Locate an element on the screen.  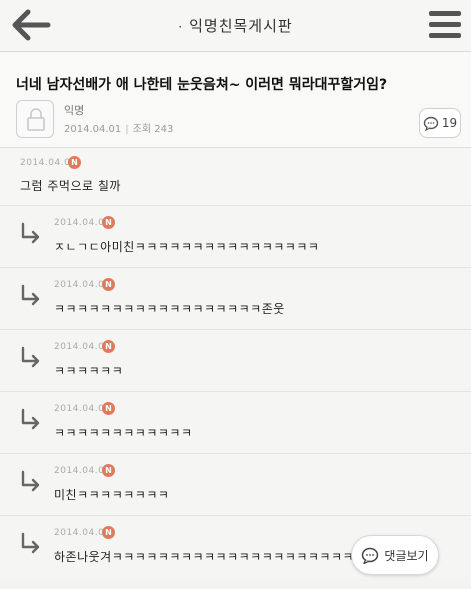
reply-item: 2014.04.01 N ㅋㅋㅋㅋㅋㅋㅋㅋㅋㅋㅋㅋ is located at coordinates (235, 423).